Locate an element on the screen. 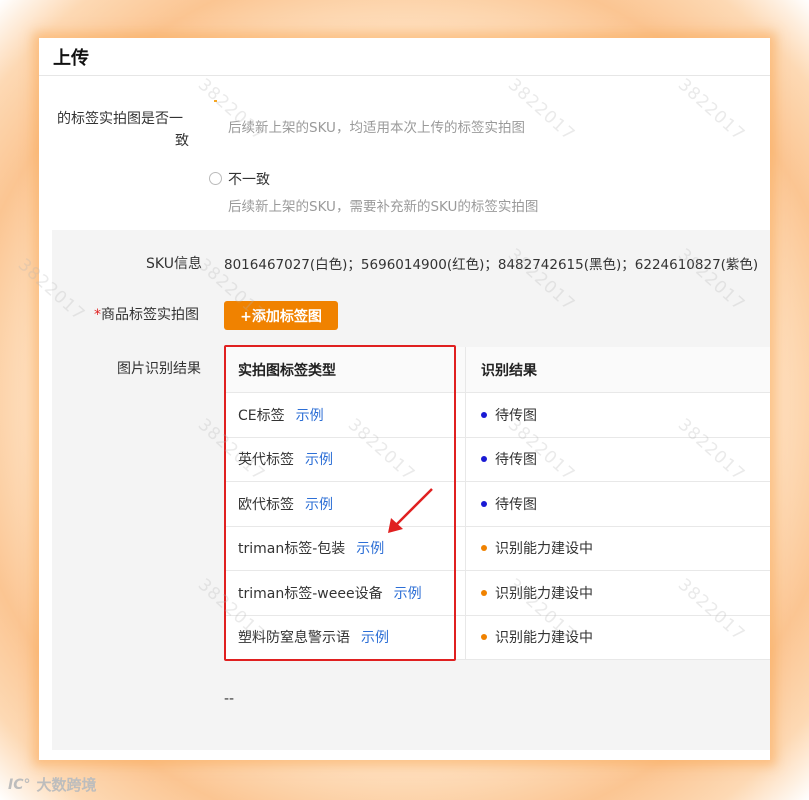 The height and width of the screenshot is (800, 809). radio-circle-icon is located at coordinates (215, 178).